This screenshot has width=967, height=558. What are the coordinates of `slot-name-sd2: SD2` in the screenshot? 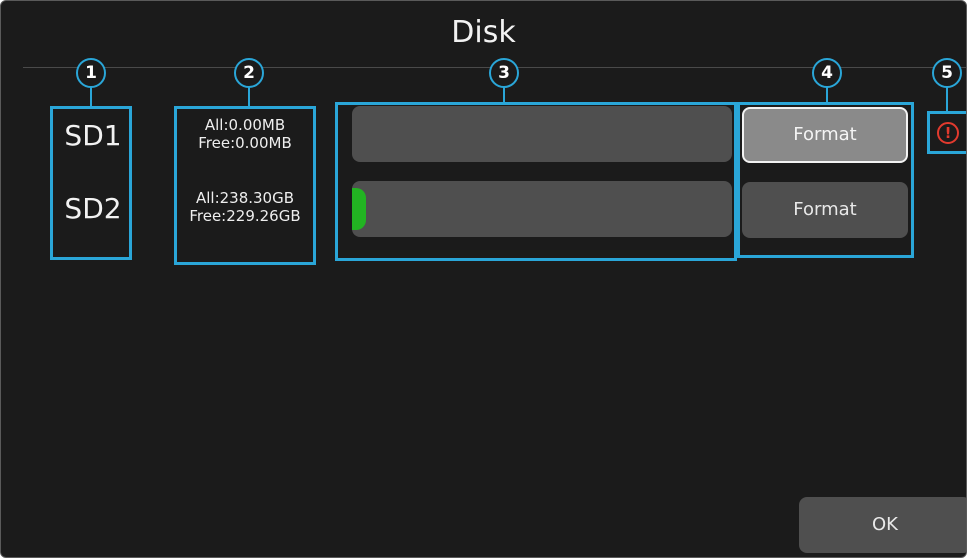 It's located at (93, 208).